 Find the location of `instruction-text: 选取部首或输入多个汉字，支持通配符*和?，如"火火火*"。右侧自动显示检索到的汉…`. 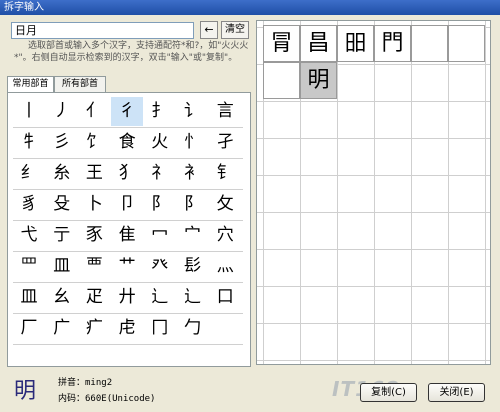

instruction-text: 选取部首或输入多个汉字，支持通配符*和?，如"火火火*"。右侧自动显示检索到的汉… is located at coordinates (131, 52).